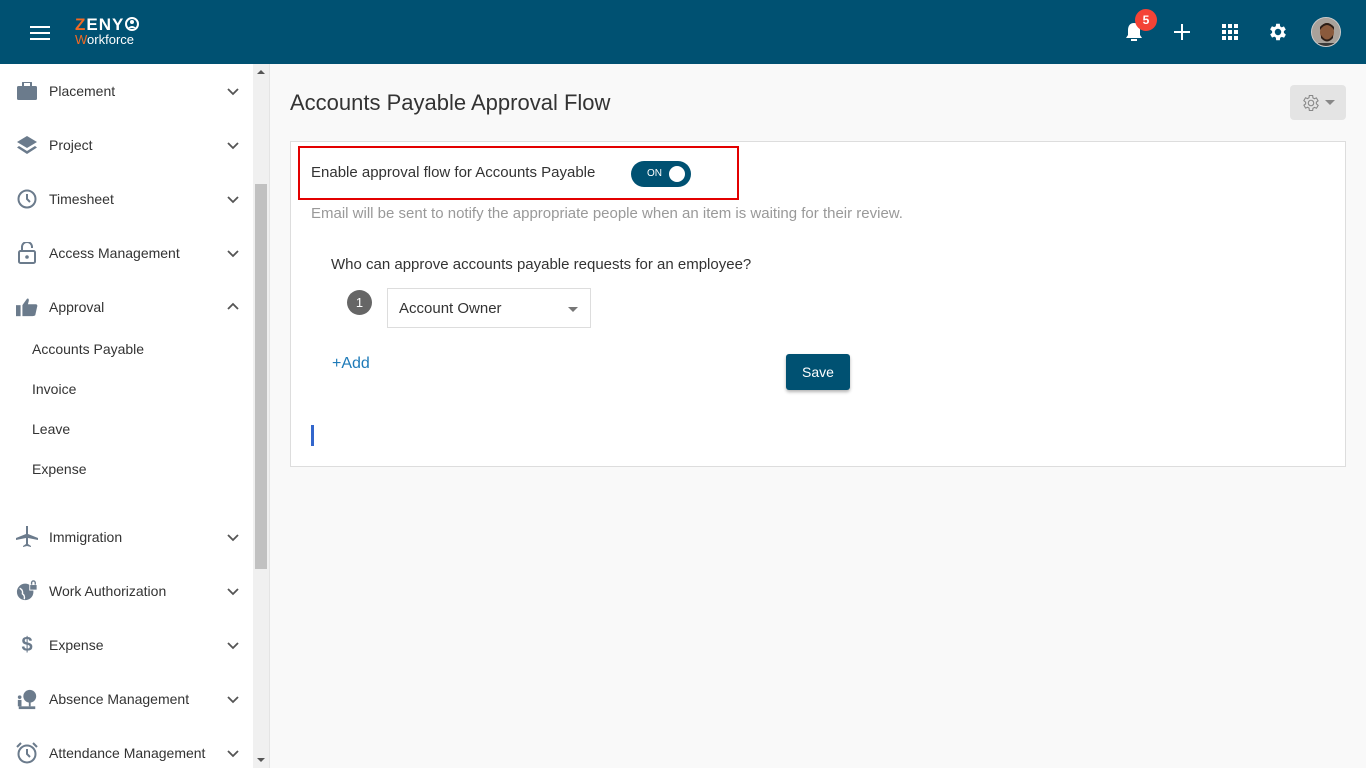  I want to click on sidebar-item-label: Approval, so click(77, 307).